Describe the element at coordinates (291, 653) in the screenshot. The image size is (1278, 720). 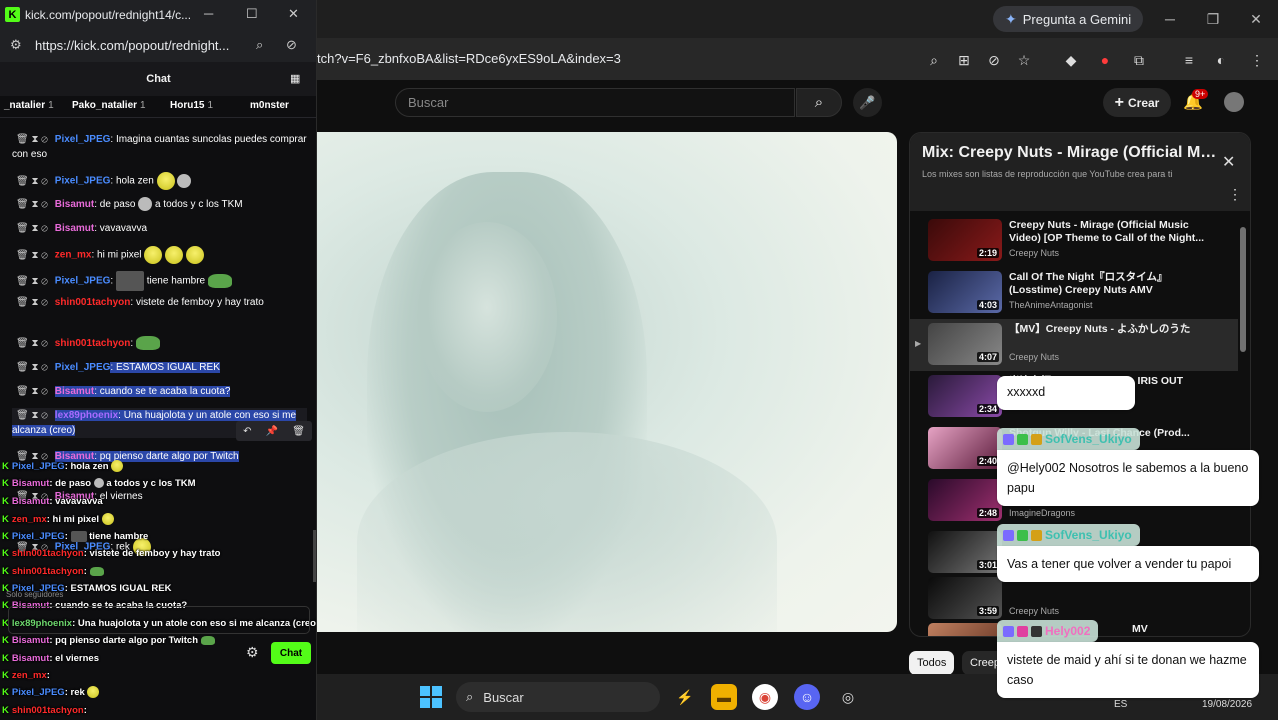
I see `send-chat-button: Chat` at that location.